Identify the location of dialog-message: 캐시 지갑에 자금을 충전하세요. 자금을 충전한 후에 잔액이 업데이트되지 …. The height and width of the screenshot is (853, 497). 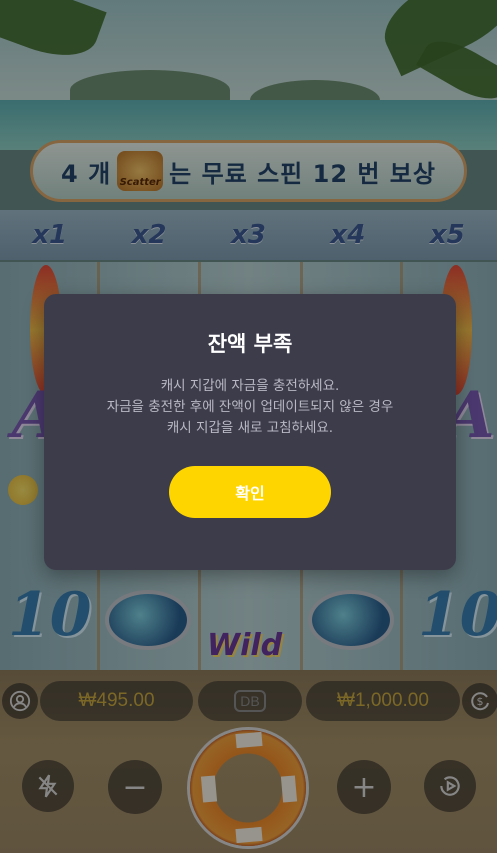
(250, 407).